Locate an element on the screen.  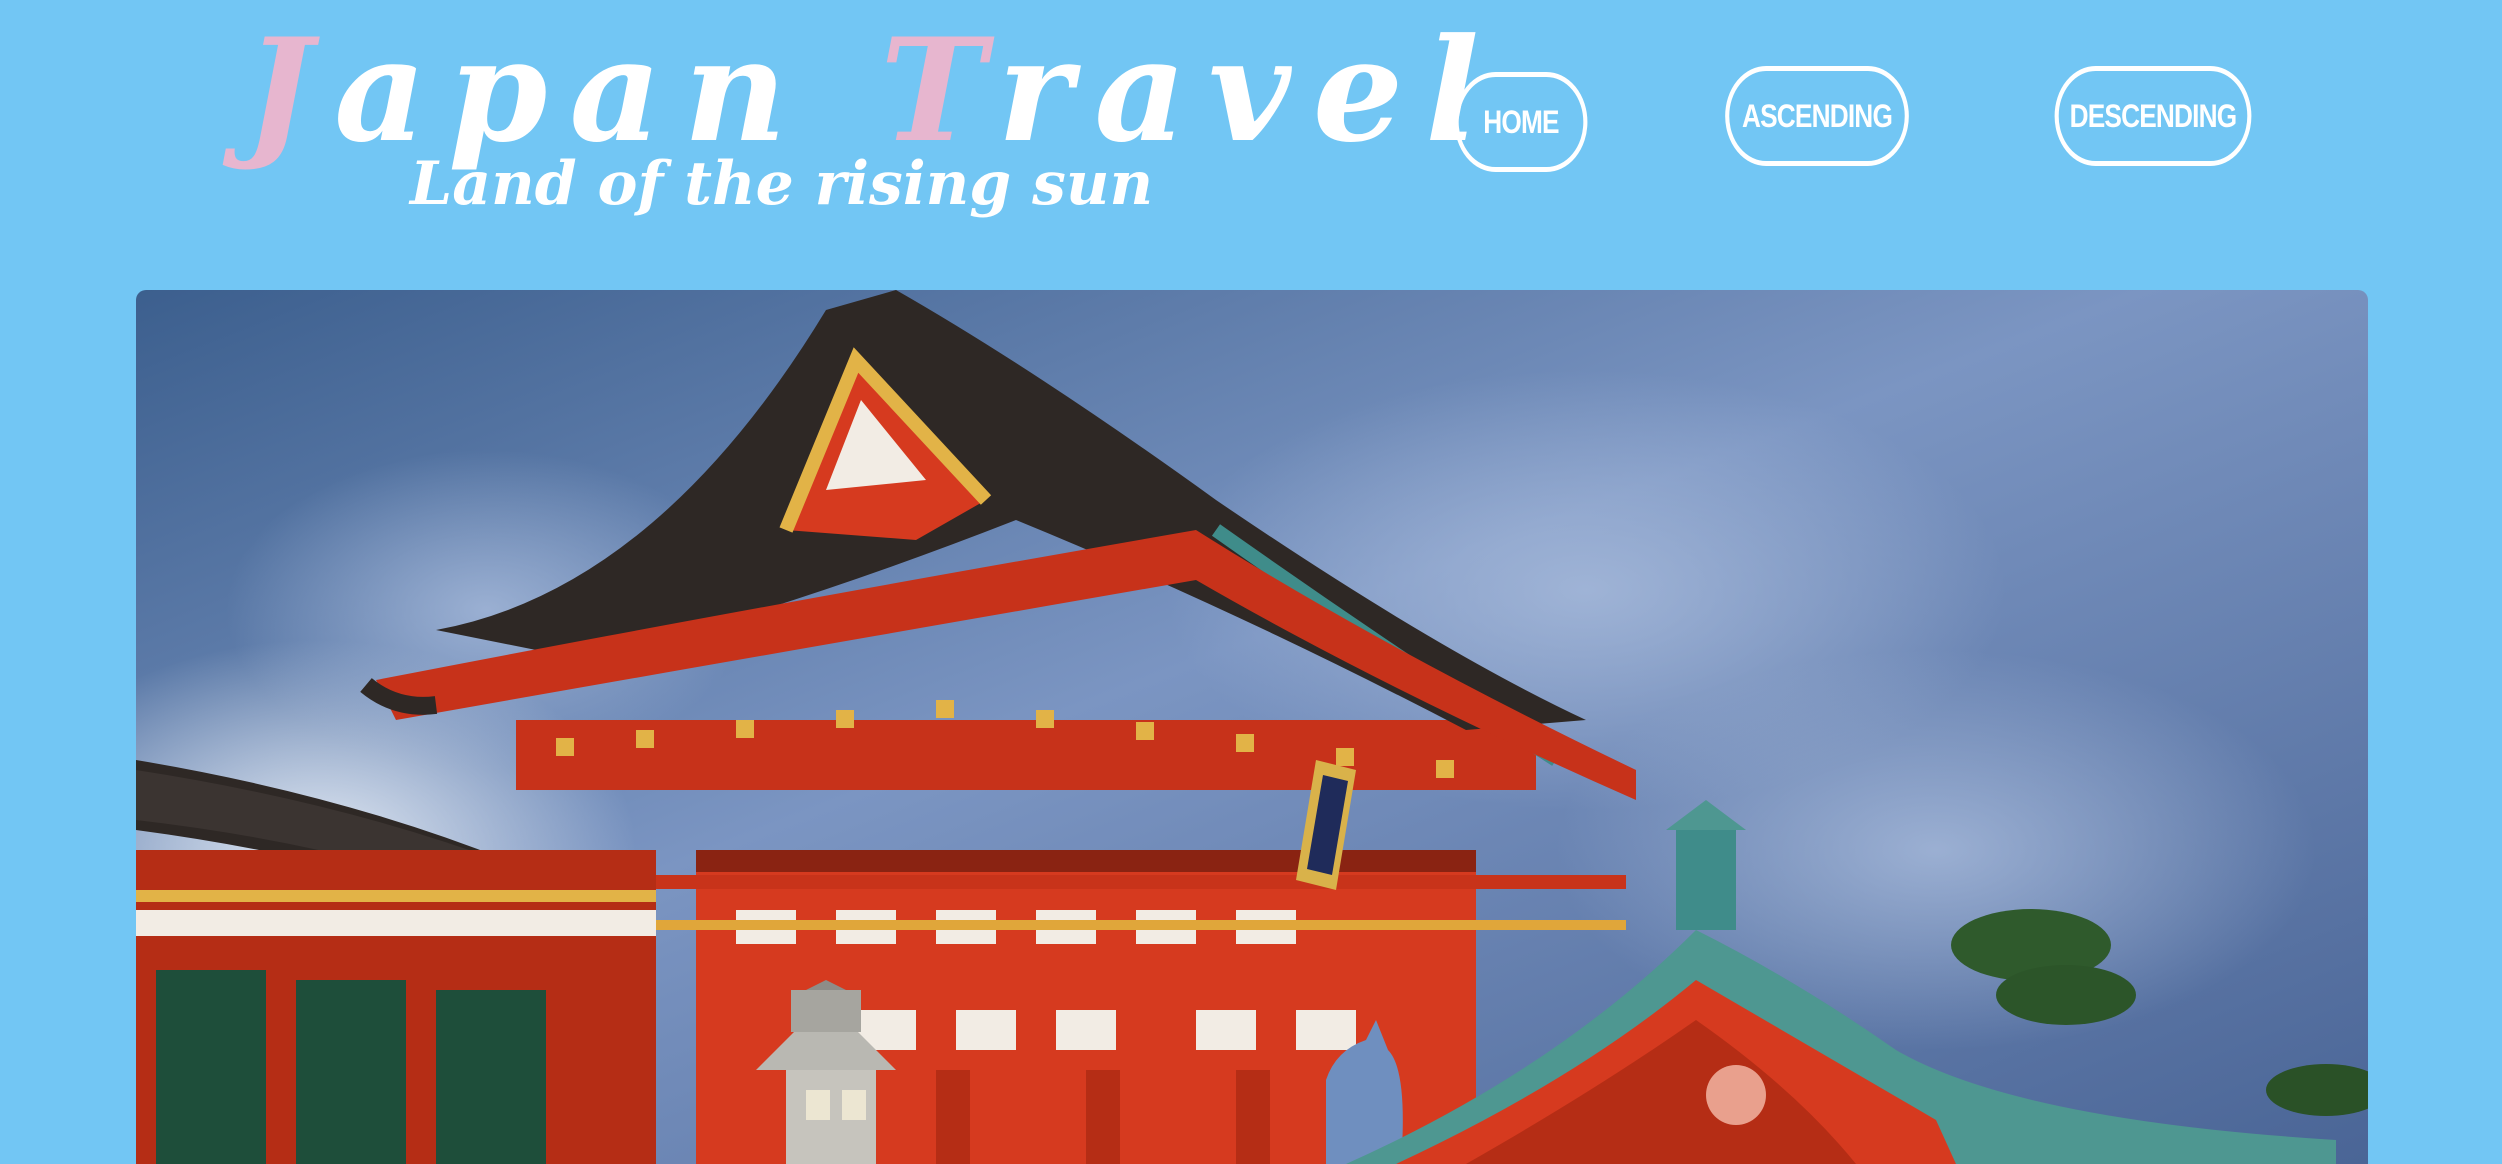
ascending-button: ASCENDING is located at coordinates (1817, 116).